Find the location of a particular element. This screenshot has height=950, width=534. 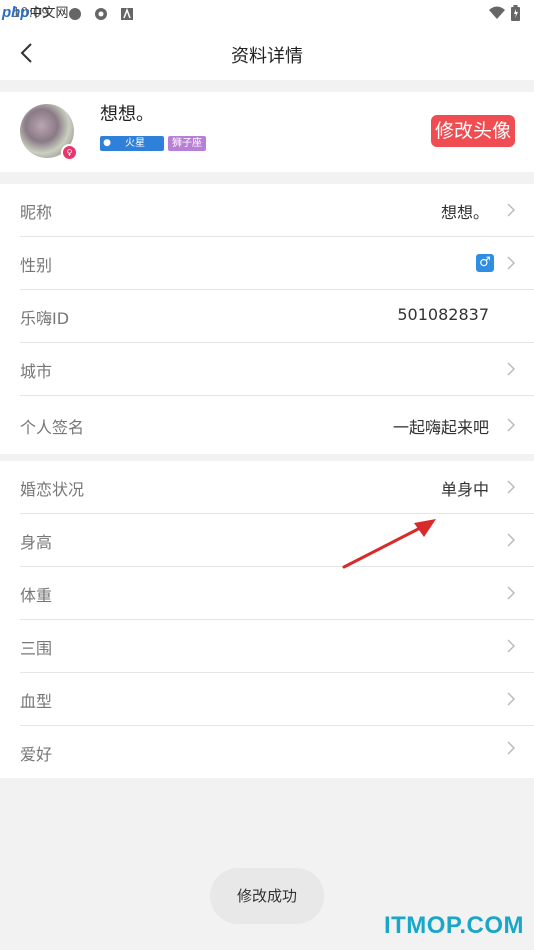

status-bar: 10:09 php中文网 is located at coordinates (267, 14).